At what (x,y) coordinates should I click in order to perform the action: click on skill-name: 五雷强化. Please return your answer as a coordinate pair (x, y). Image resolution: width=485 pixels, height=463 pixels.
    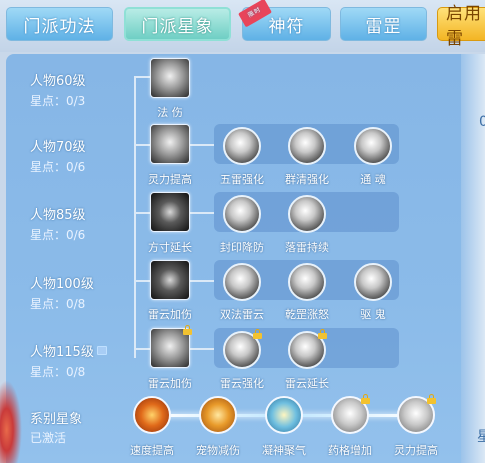
    Looking at the image, I should click on (242, 179).